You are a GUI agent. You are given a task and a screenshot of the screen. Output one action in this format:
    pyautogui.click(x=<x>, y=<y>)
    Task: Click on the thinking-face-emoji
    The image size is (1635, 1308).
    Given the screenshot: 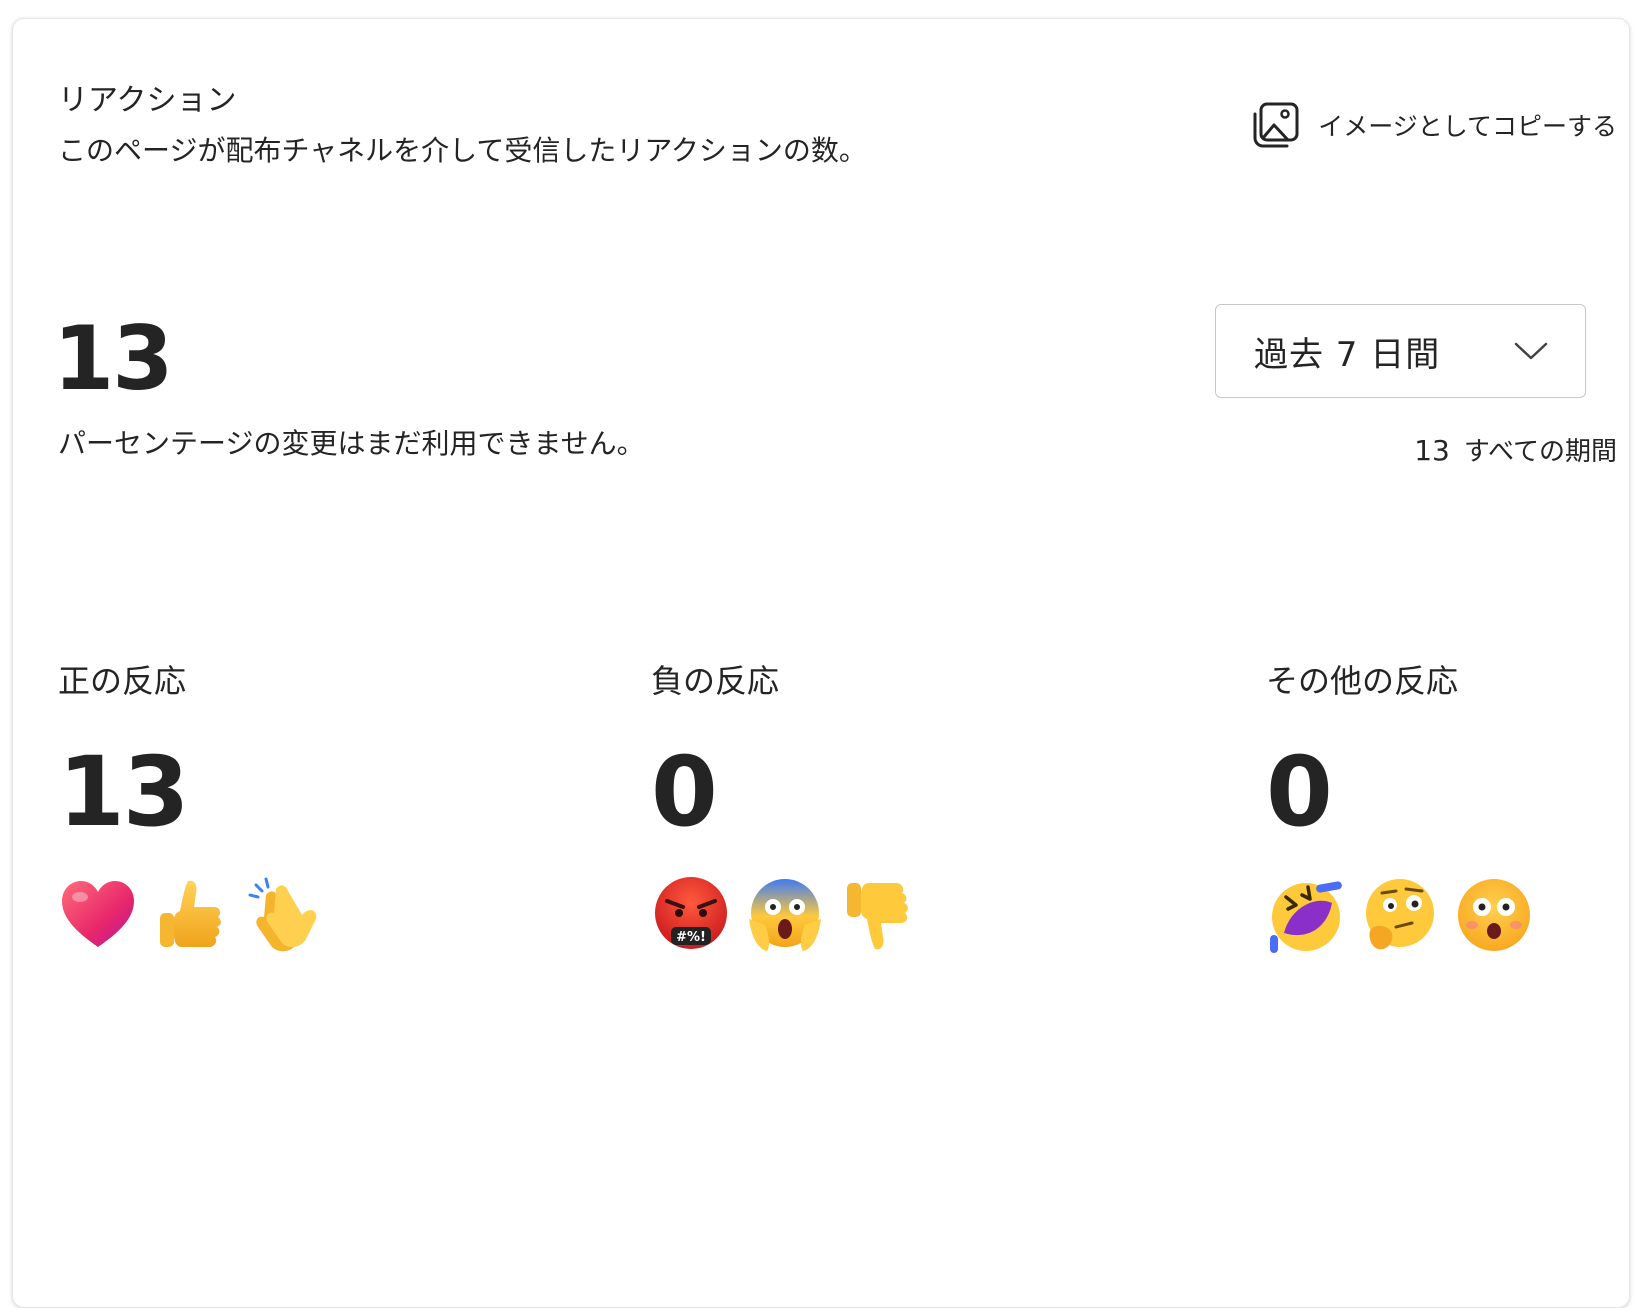 What is the action you would take?
    pyautogui.click(x=1400, y=914)
    